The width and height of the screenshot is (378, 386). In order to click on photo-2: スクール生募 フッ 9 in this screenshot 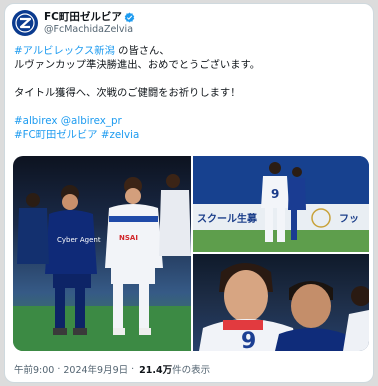, I will do `click(281, 204)`.